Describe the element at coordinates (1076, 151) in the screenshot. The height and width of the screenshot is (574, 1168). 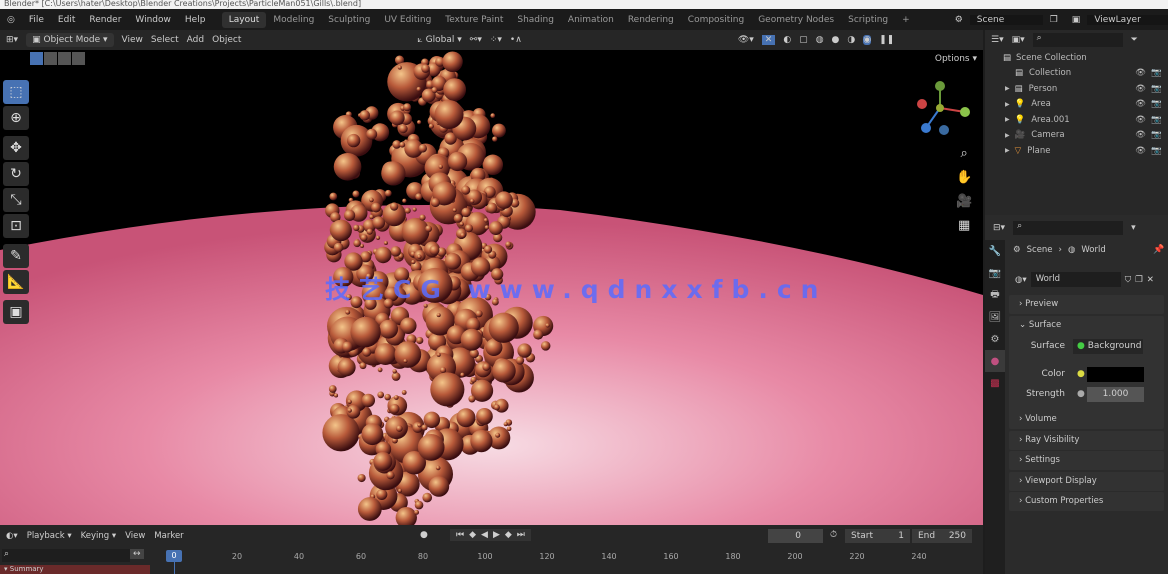
I see `outliner-item: ▶ ▽ Plane 👁 📷` at that location.